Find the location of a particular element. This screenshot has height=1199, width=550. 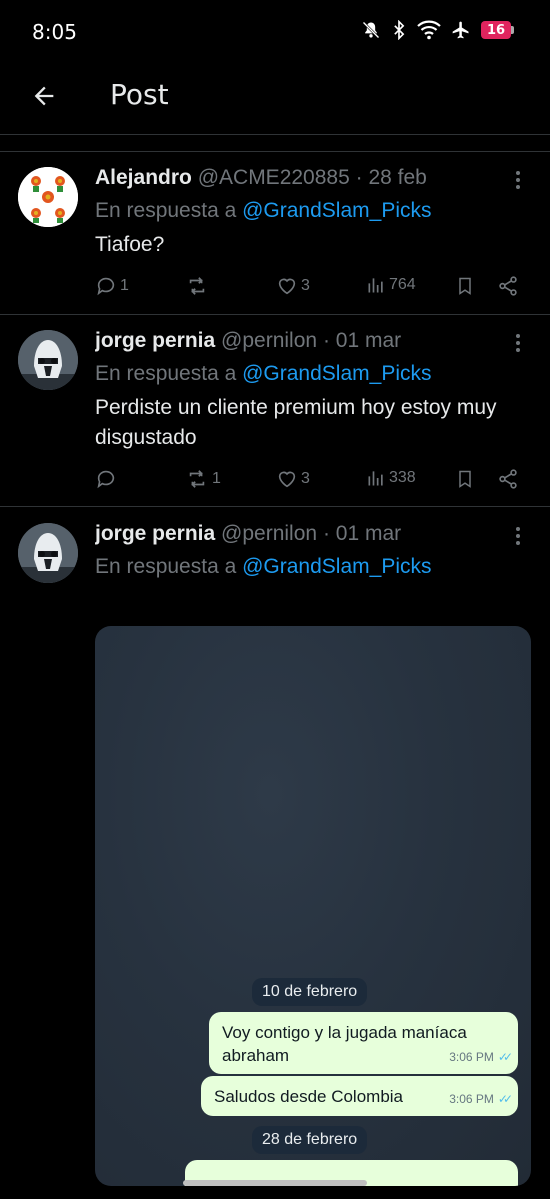

battery-icon: 16 is located at coordinates (497, 30).